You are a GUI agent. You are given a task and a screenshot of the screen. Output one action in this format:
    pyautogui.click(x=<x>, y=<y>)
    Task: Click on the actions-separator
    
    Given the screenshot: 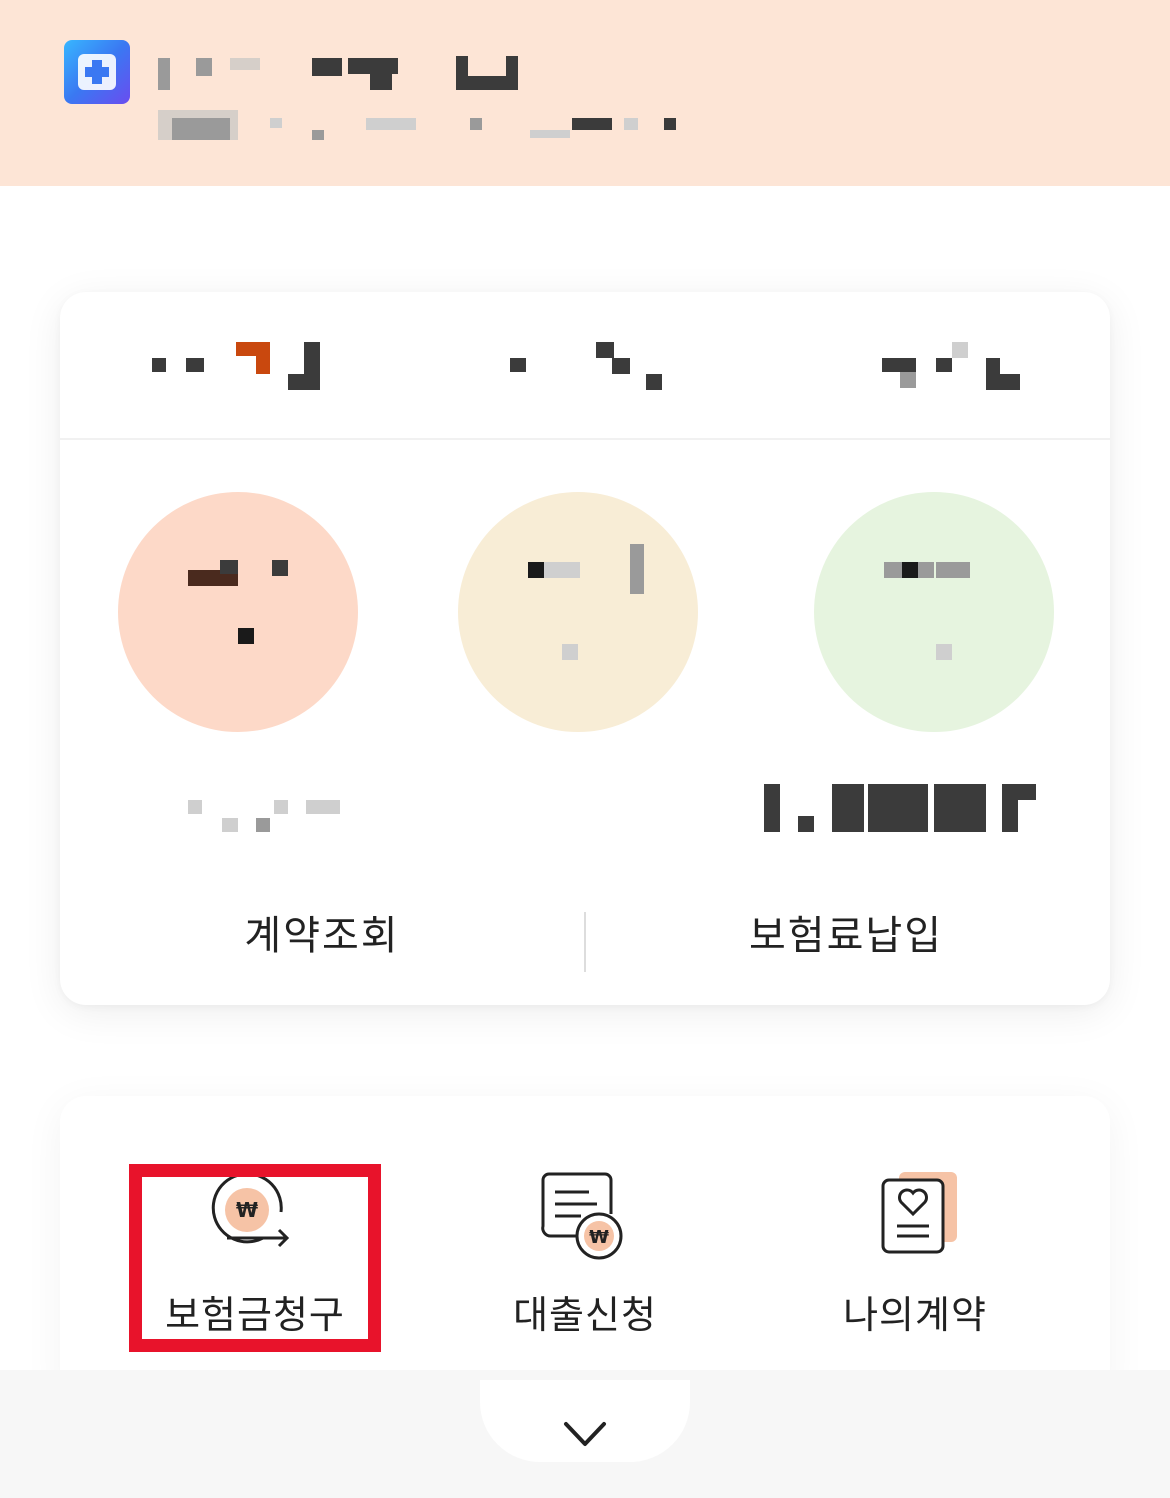 What is the action you would take?
    pyautogui.click(x=585, y=942)
    